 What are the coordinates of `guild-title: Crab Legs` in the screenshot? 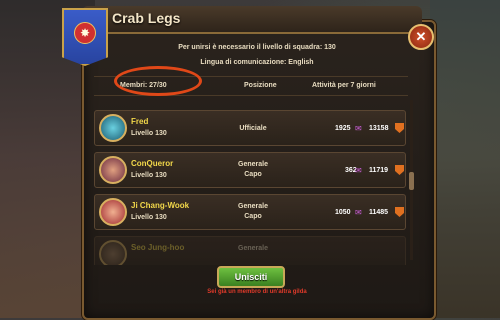 It's located at (146, 18).